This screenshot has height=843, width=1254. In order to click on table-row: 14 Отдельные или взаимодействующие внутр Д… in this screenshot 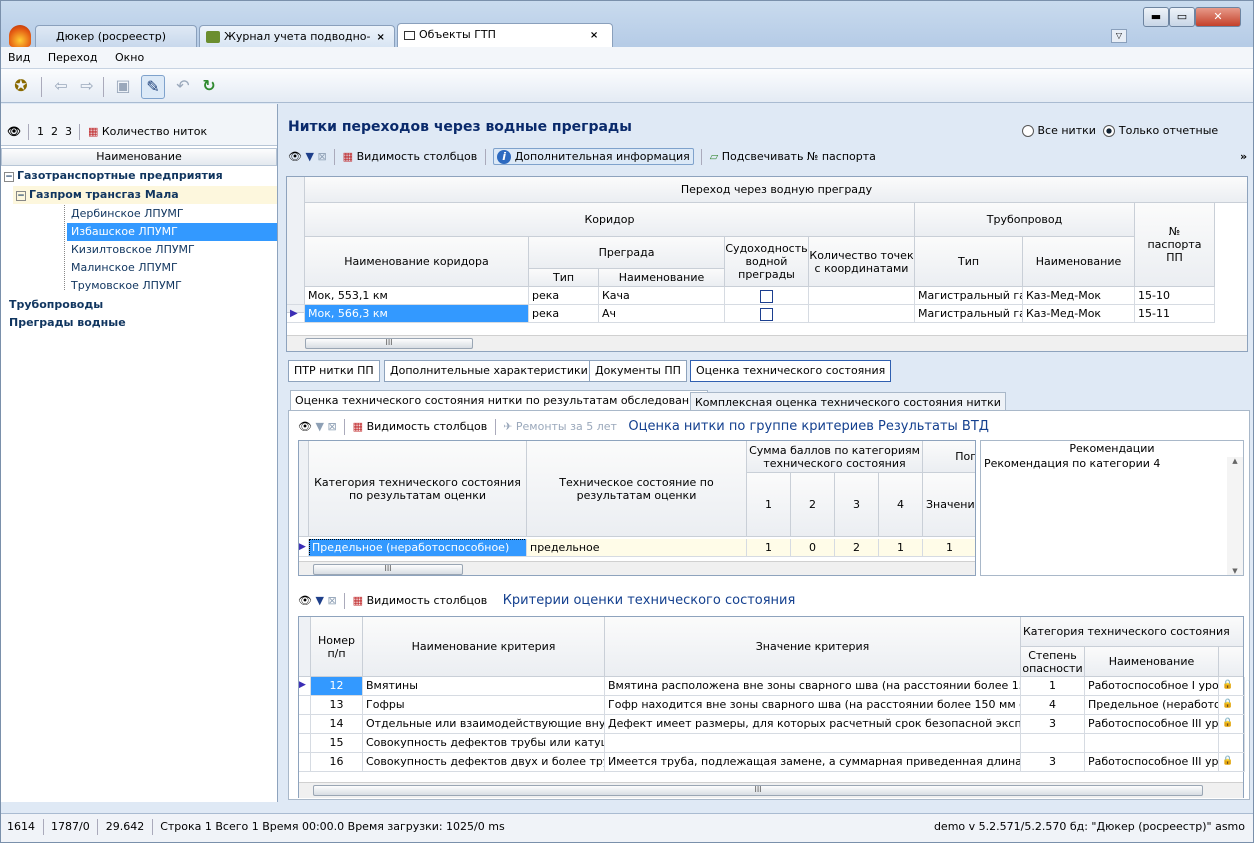, I will do `click(772, 724)`.